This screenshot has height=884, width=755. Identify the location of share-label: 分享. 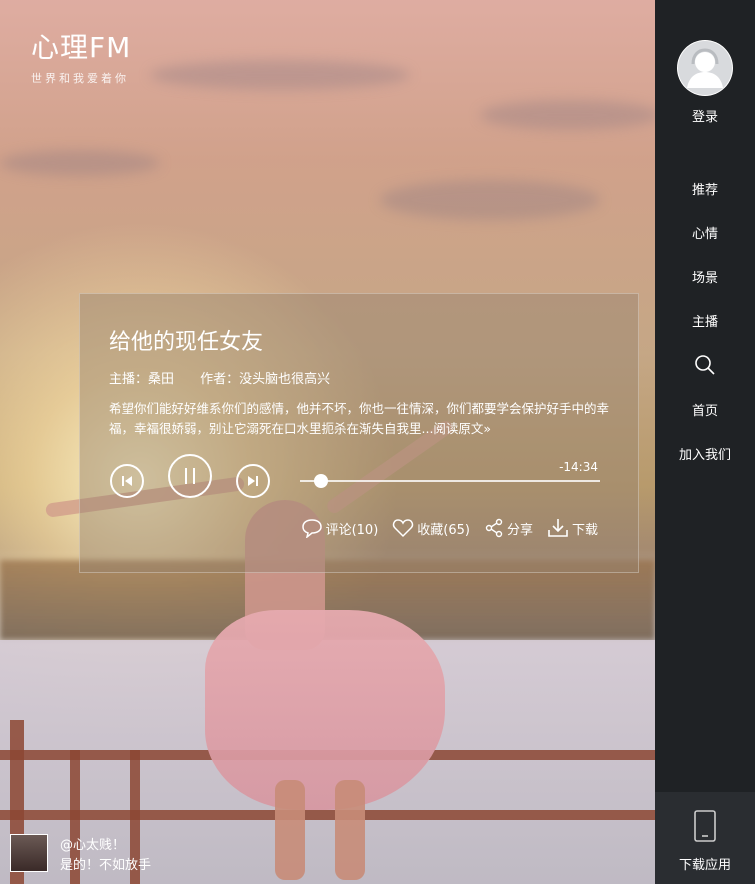
(519, 530).